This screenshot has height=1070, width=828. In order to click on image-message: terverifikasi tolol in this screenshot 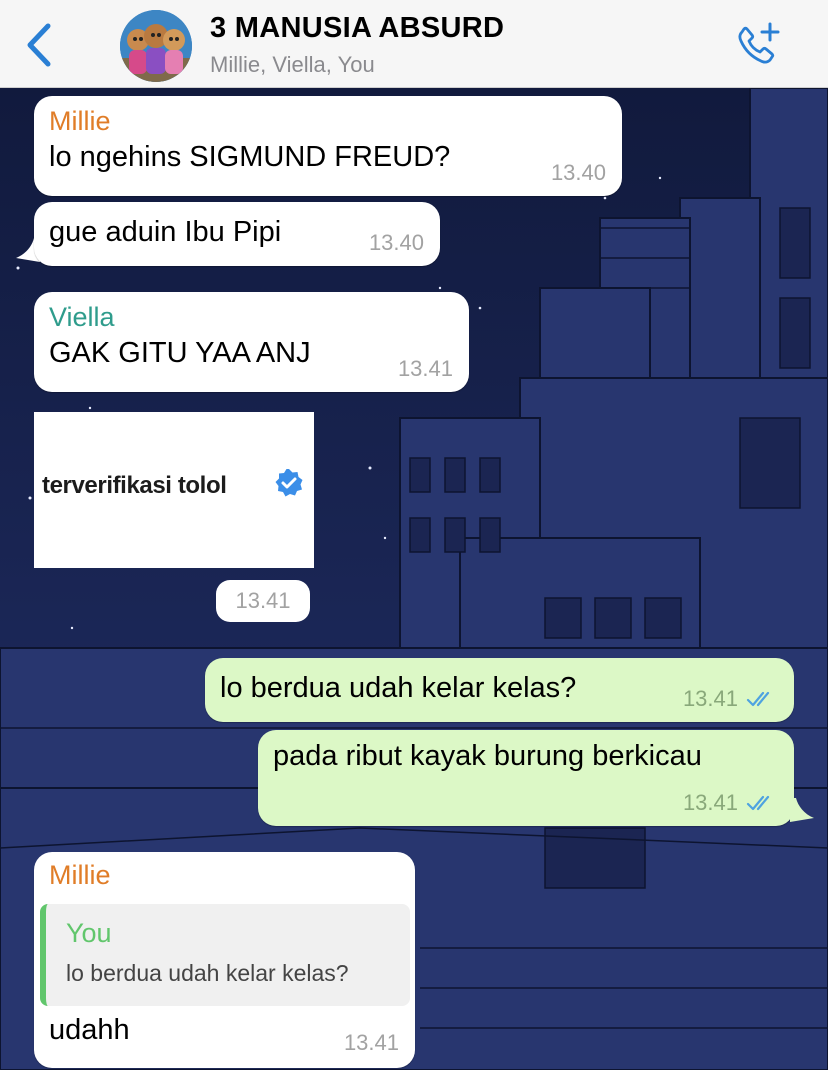, I will do `click(174, 490)`.